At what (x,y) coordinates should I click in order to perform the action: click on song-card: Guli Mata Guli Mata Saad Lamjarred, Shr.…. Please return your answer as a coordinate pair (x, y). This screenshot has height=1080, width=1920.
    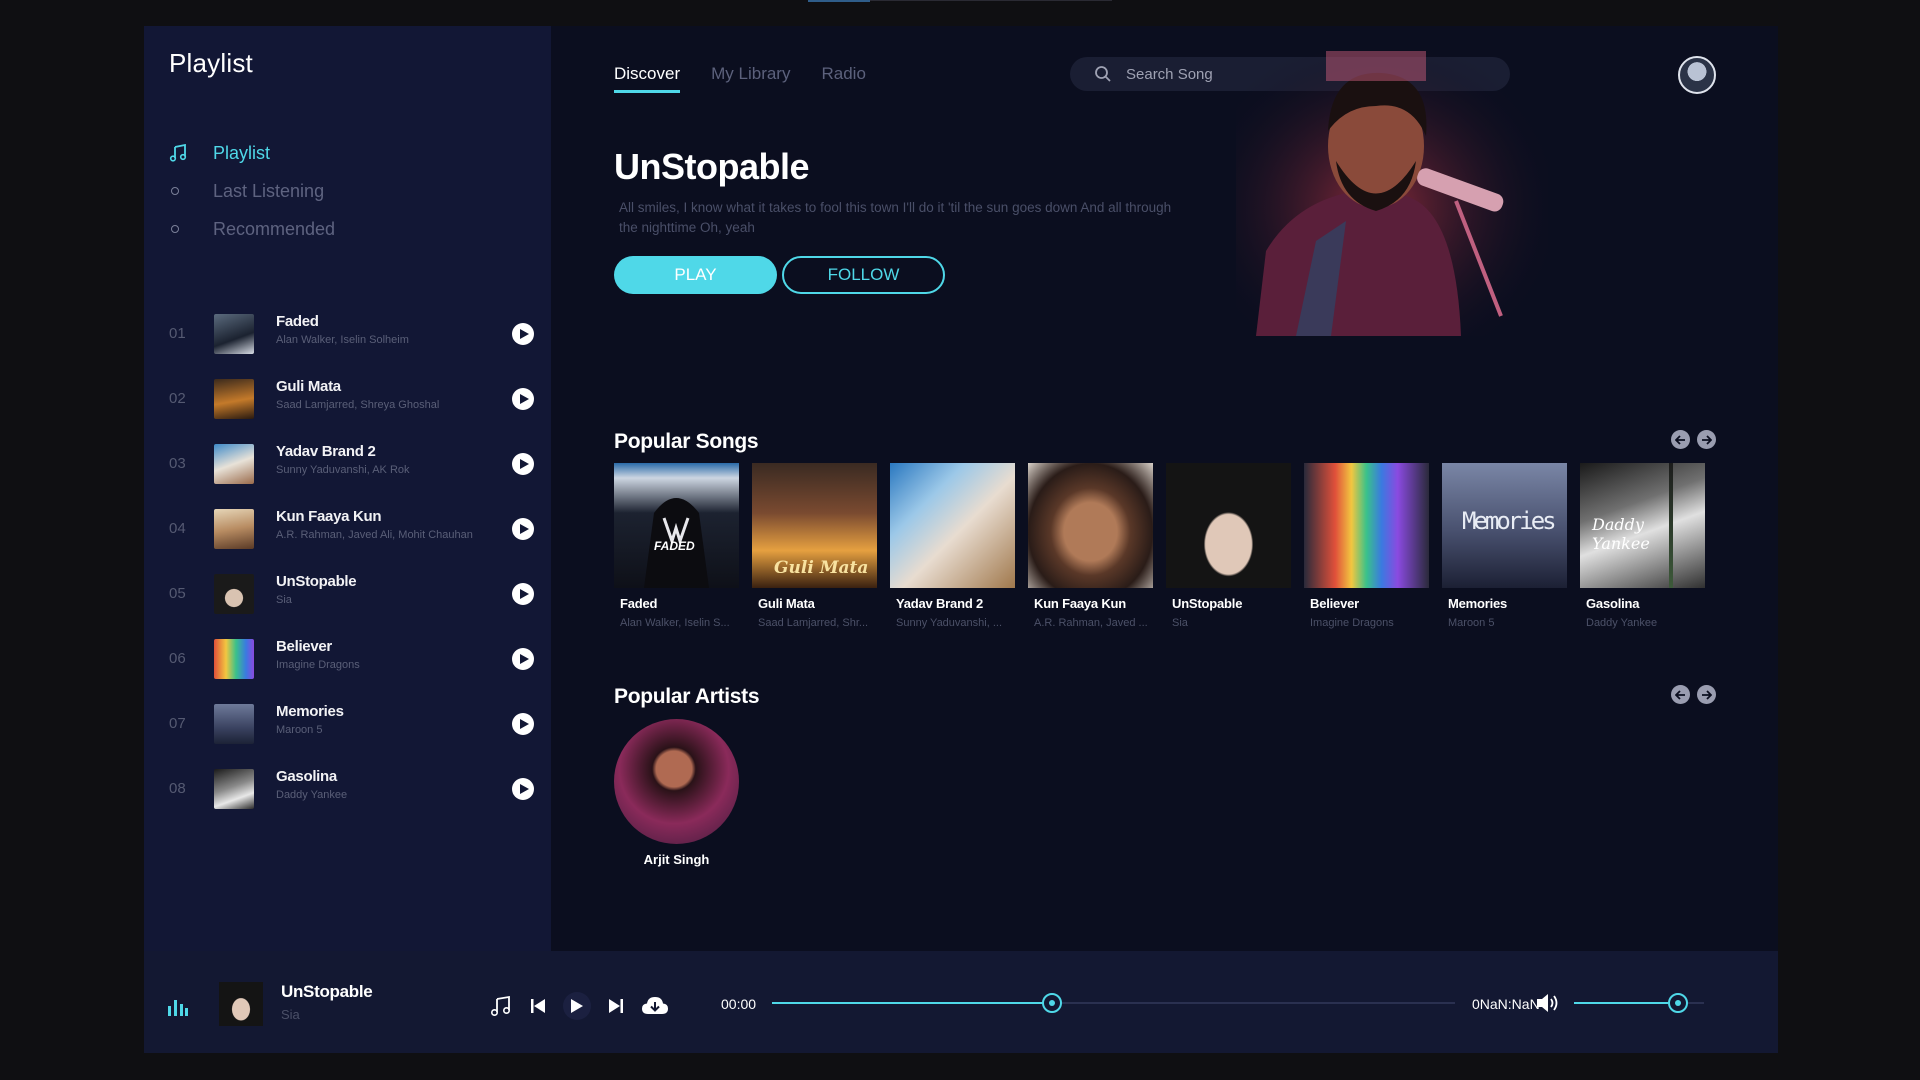
    Looking at the image, I should click on (814, 546).